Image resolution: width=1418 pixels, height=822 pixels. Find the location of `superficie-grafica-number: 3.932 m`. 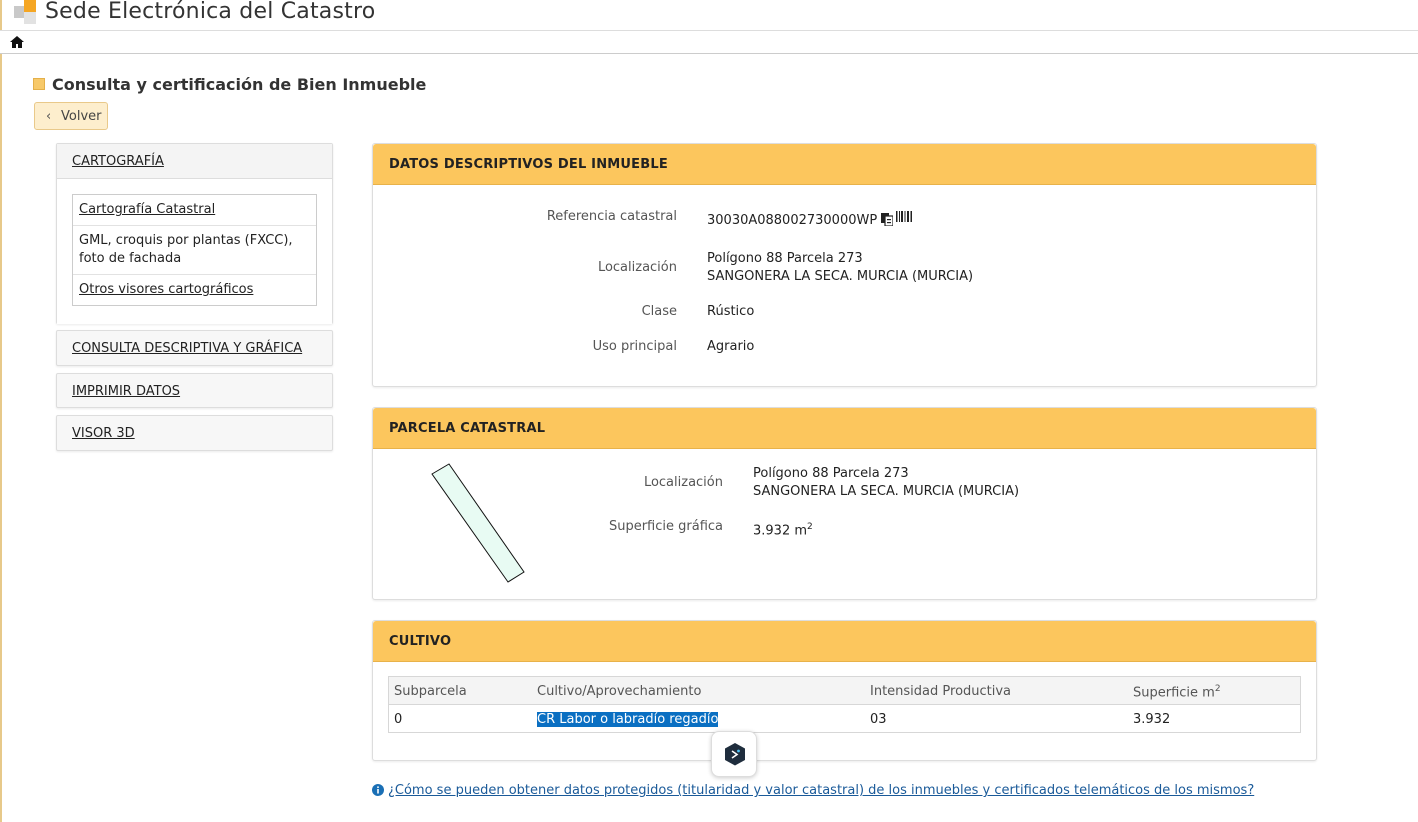

superficie-grafica-number: 3.932 m is located at coordinates (780, 531).